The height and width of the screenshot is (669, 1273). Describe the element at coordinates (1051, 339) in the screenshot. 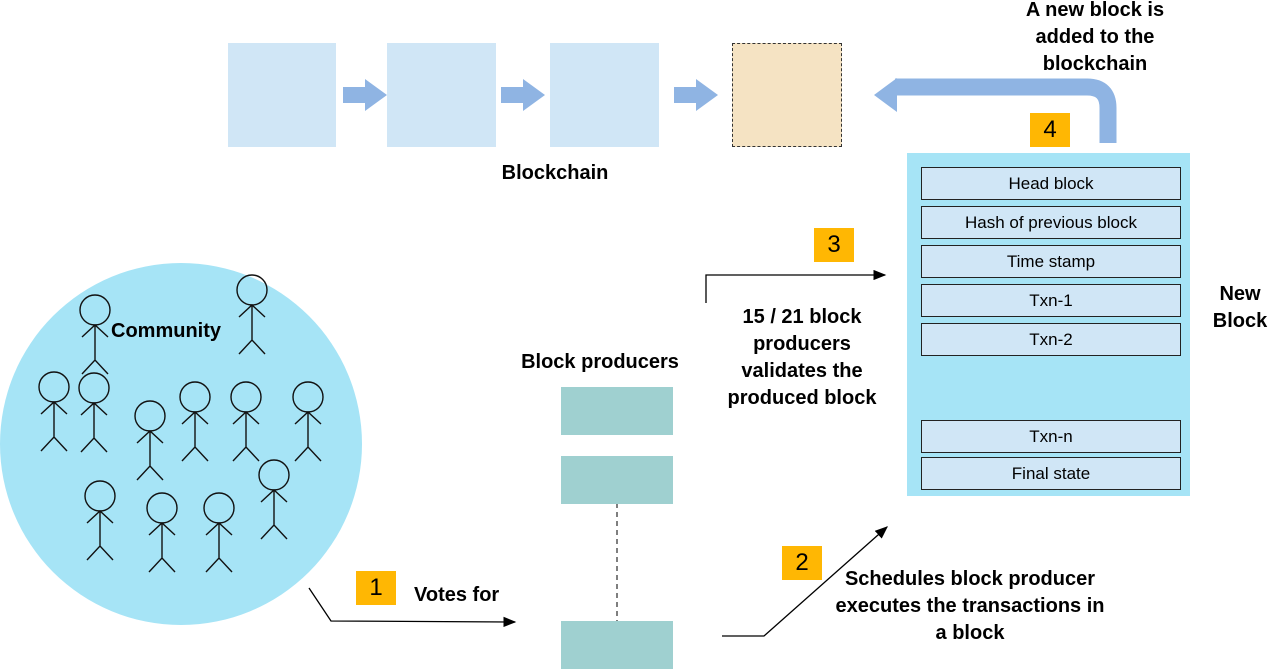

I see `field-txn-2: Txn-2` at that location.